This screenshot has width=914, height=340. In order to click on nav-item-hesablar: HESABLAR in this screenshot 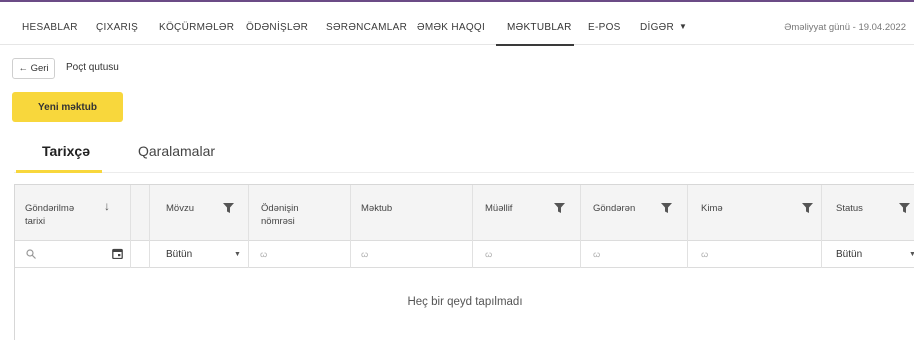, I will do `click(50, 27)`.